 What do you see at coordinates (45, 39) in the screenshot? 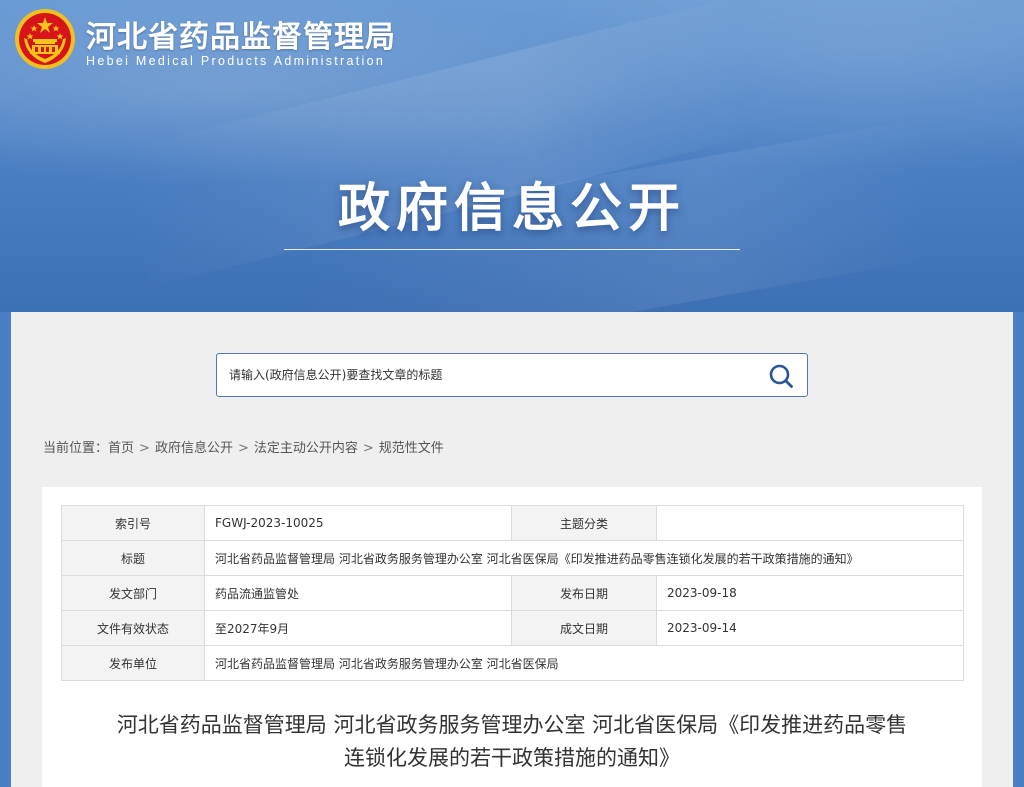
I see `national-emblem-icon` at bounding box center [45, 39].